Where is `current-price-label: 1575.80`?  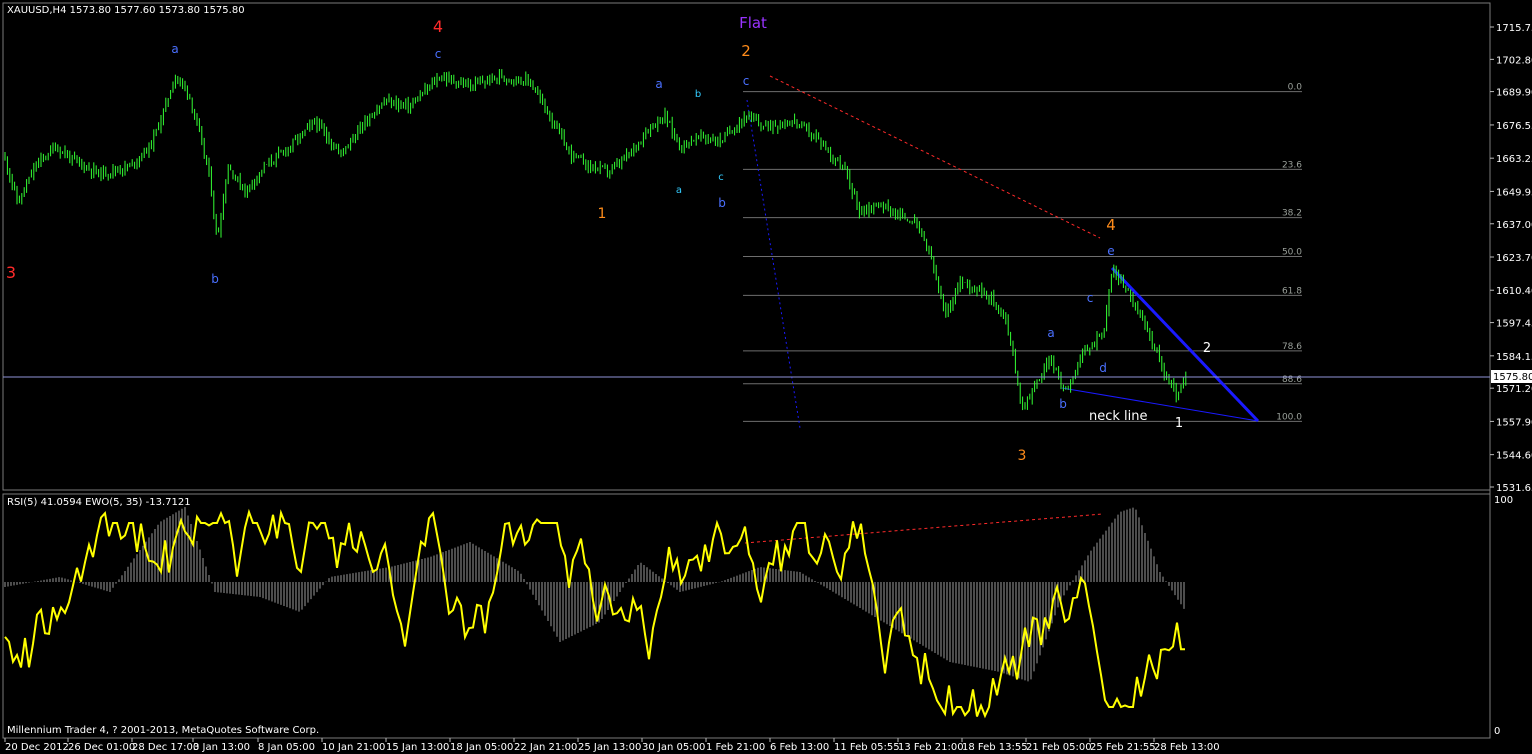
current-price-label: 1575.80 is located at coordinates (1512, 377).